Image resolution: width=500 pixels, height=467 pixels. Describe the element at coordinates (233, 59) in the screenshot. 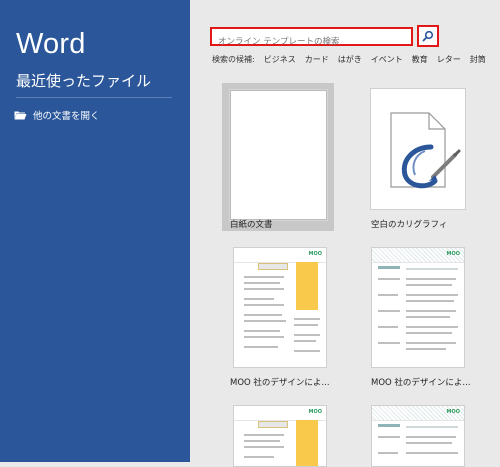

I see `suggestions-label: 検索の候補:` at that location.